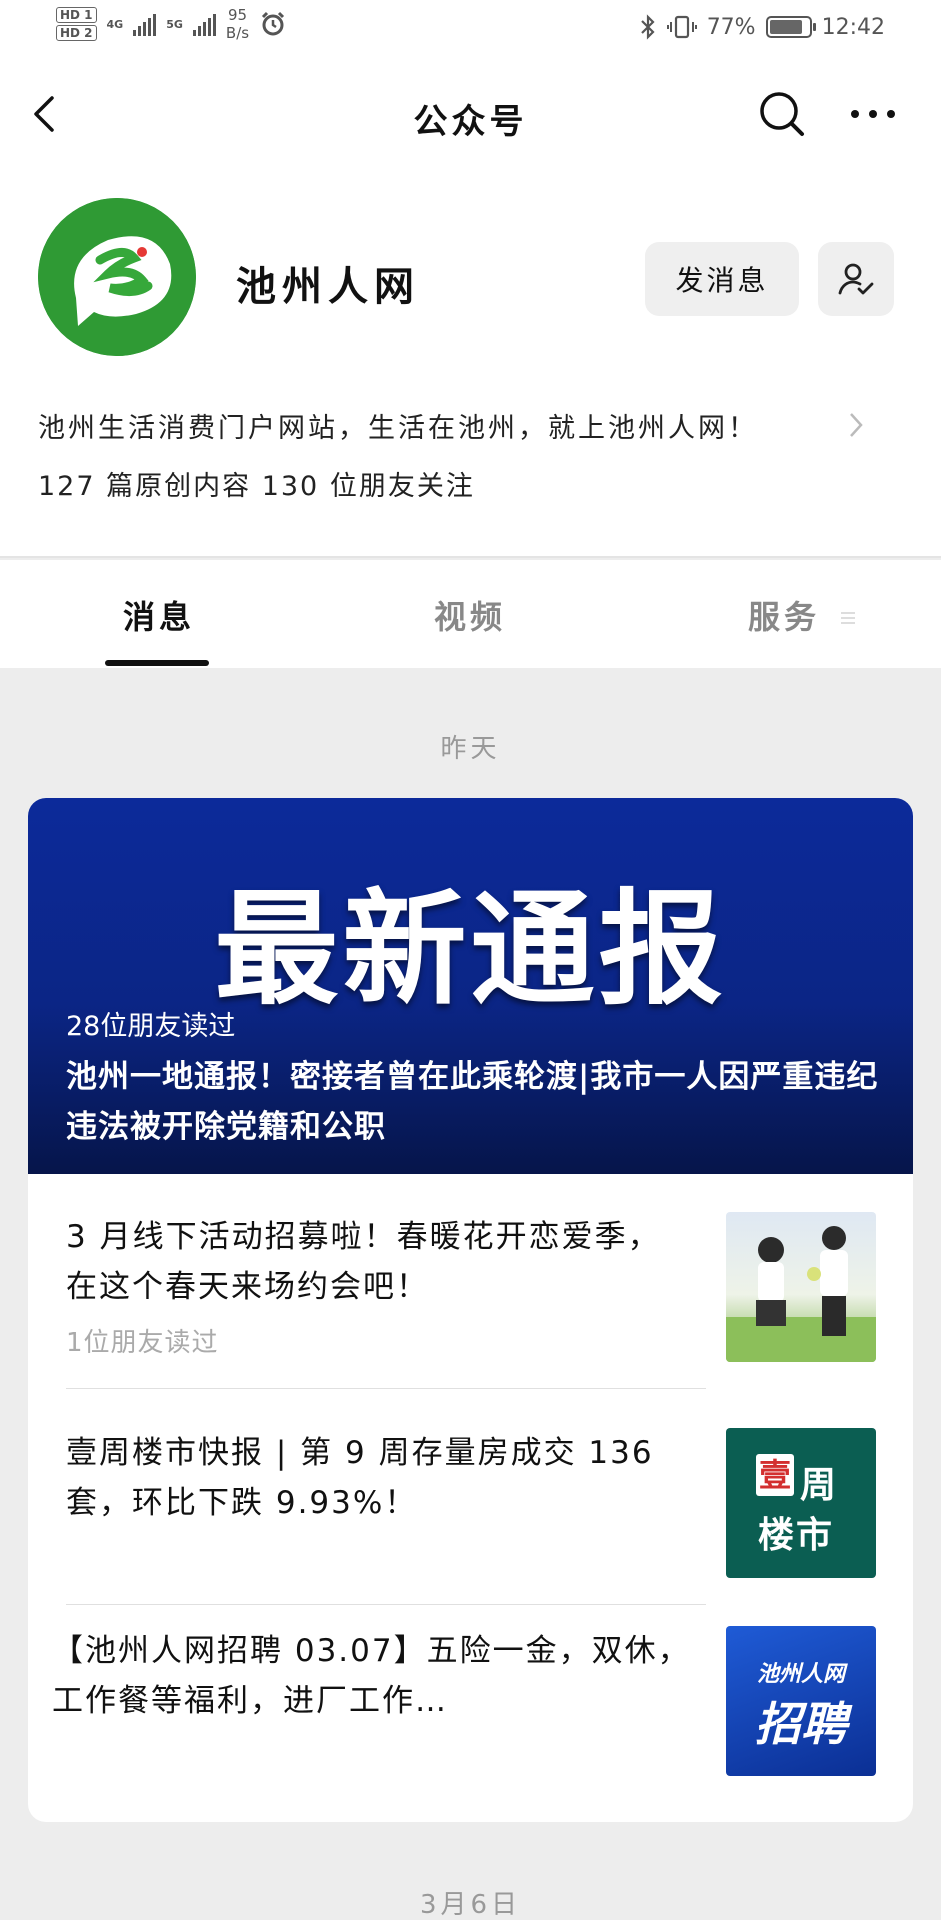 Image resolution: width=941 pixels, height=1920 pixels. Describe the element at coordinates (853, 27) in the screenshot. I see `clock: 12:42` at that location.